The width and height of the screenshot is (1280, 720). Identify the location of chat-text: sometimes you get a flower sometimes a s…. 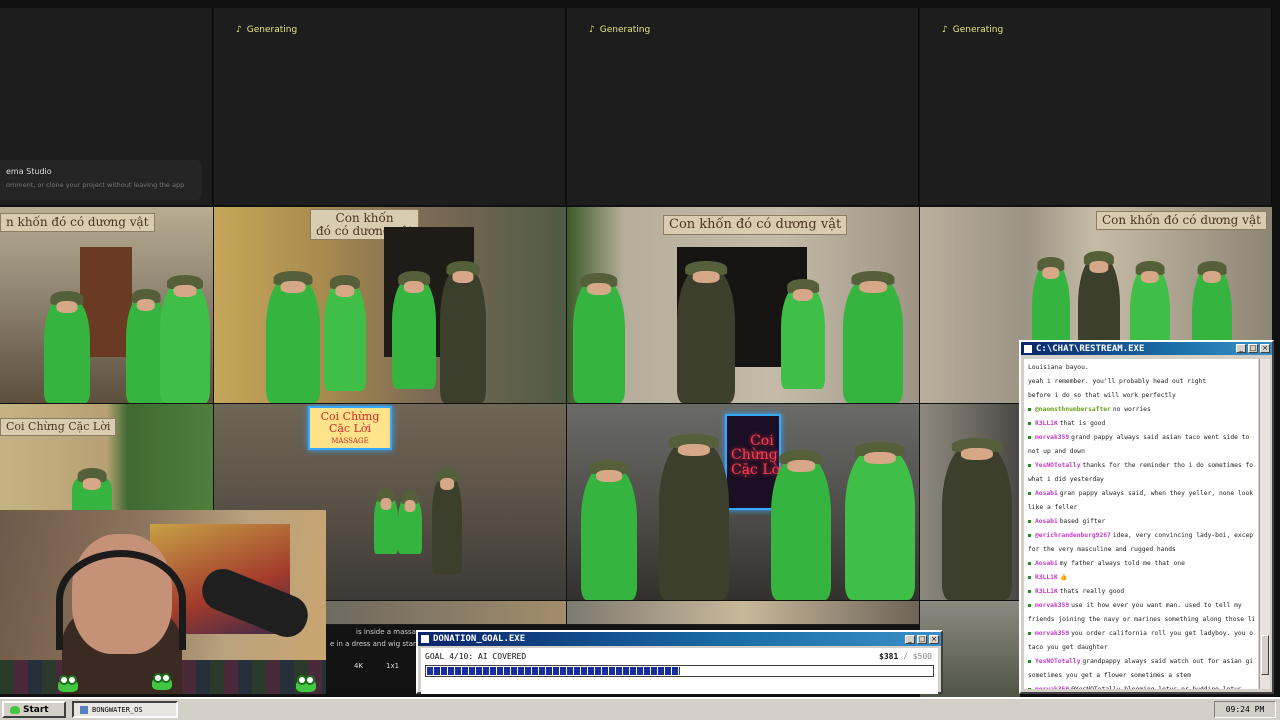
(1110, 675).